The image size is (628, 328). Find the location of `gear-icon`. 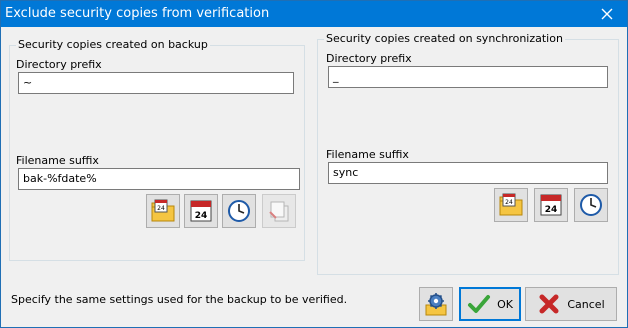

gear-icon is located at coordinates (436, 304).